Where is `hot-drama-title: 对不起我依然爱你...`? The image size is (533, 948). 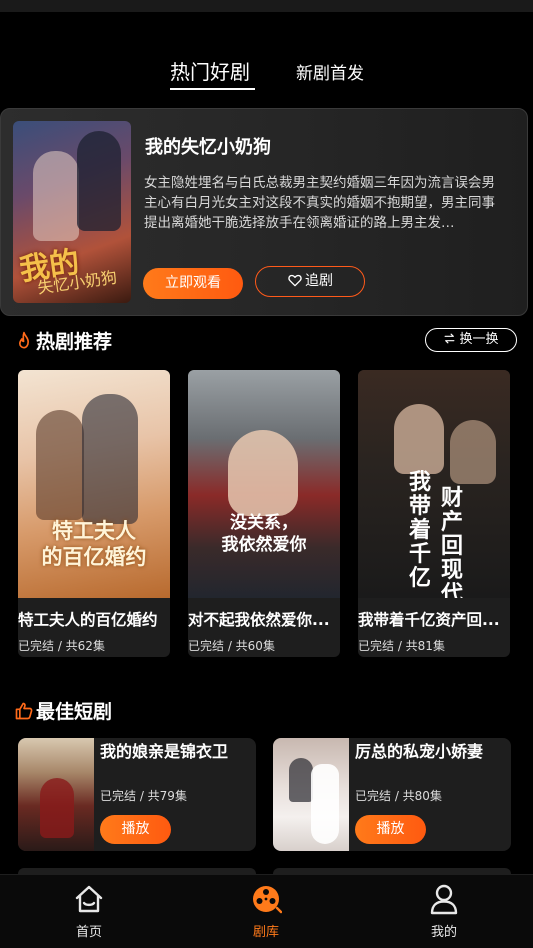
hot-drama-title: 对不起我依然爱你... is located at coordinates (259, 620).